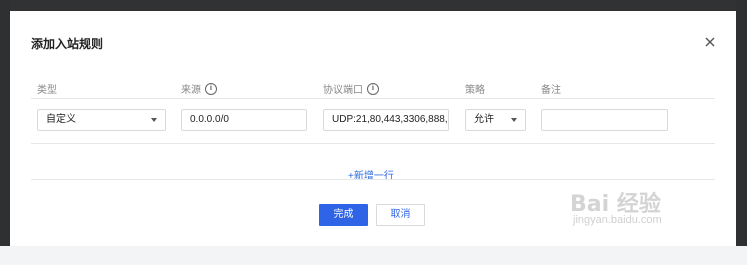  I want to click on watermark-url: jingyan.baidu.com, so click(617, 220).